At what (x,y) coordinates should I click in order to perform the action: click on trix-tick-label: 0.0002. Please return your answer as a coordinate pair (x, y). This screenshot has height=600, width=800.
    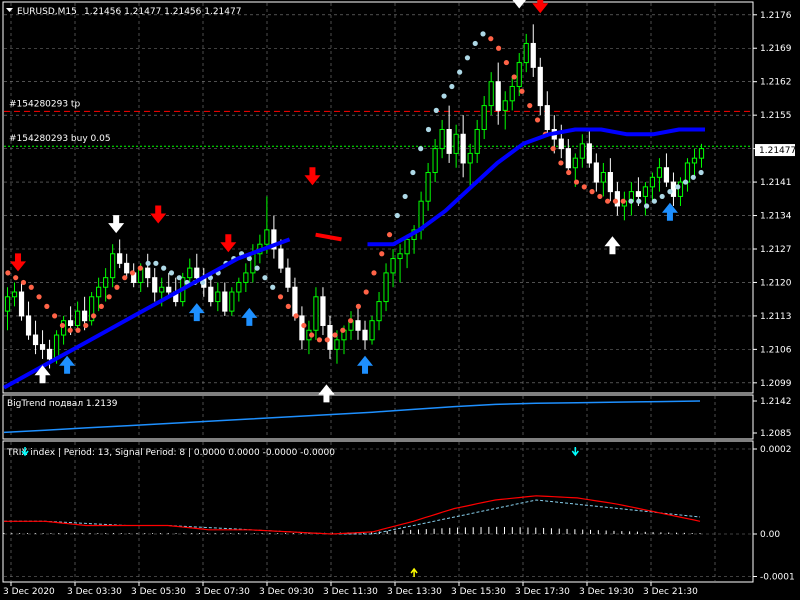
    Looking at the image, I should click on (776, 450).